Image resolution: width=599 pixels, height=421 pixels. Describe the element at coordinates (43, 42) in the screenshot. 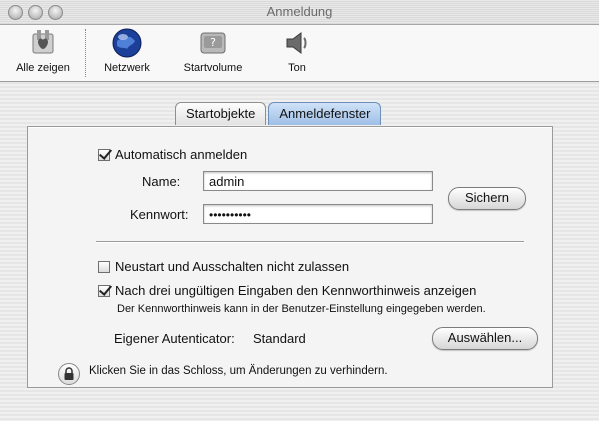

I see `apple-preferences-icon` at that location.